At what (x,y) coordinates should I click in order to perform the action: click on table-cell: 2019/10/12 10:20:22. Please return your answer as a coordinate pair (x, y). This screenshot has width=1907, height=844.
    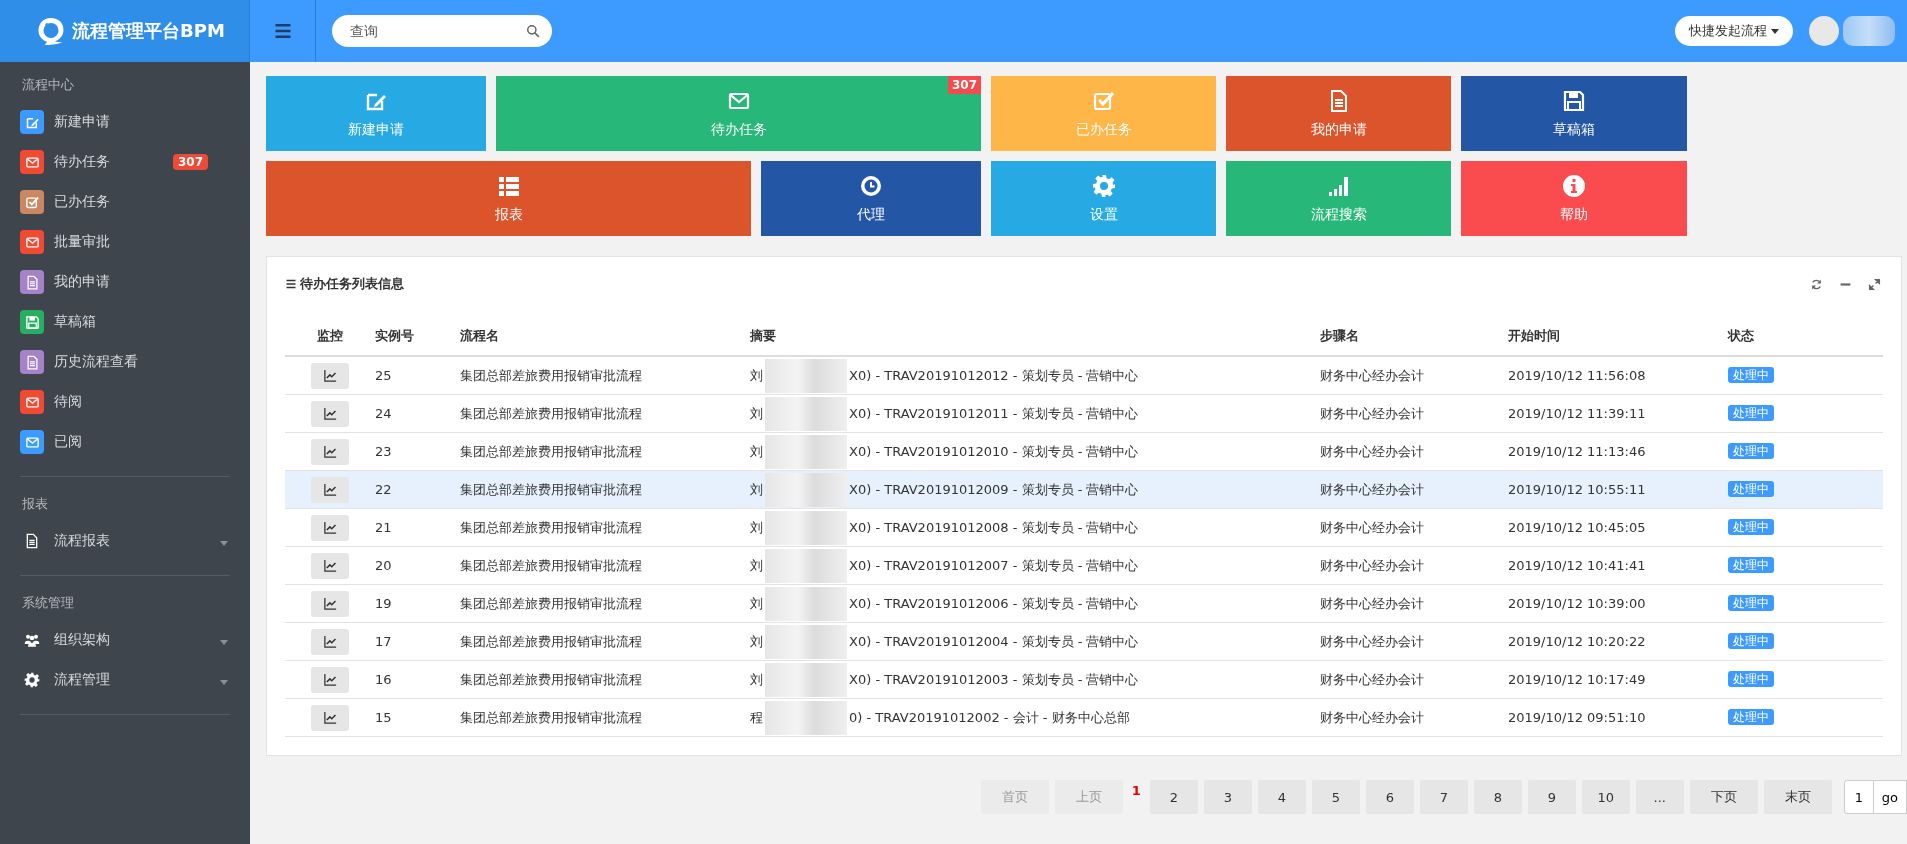
    Looking at the image, I should click on (1577, 641).